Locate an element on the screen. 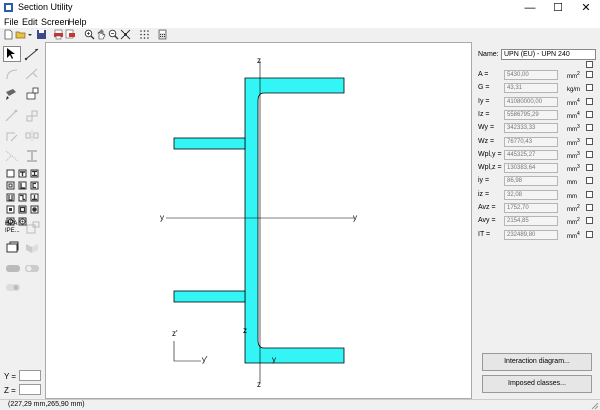  scale-tool-button is located at coordinates (12, 156).